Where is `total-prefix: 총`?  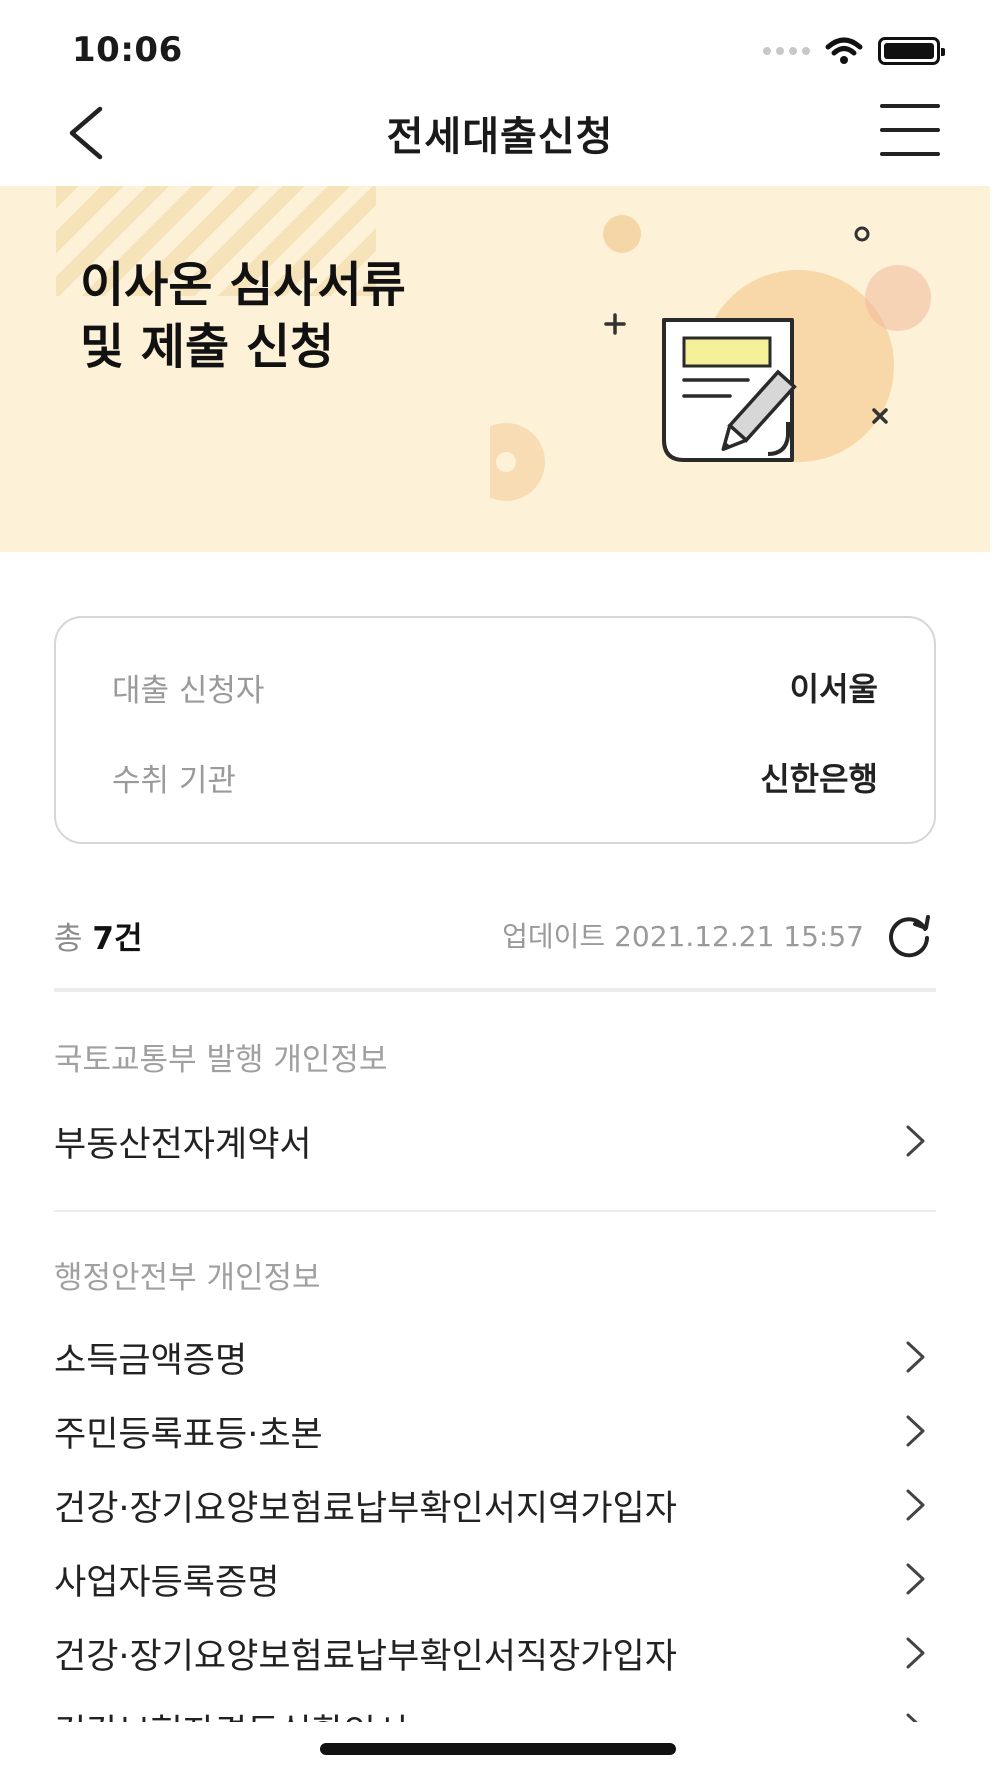
total-prefix: 총 is located at coordinates (68, 938).